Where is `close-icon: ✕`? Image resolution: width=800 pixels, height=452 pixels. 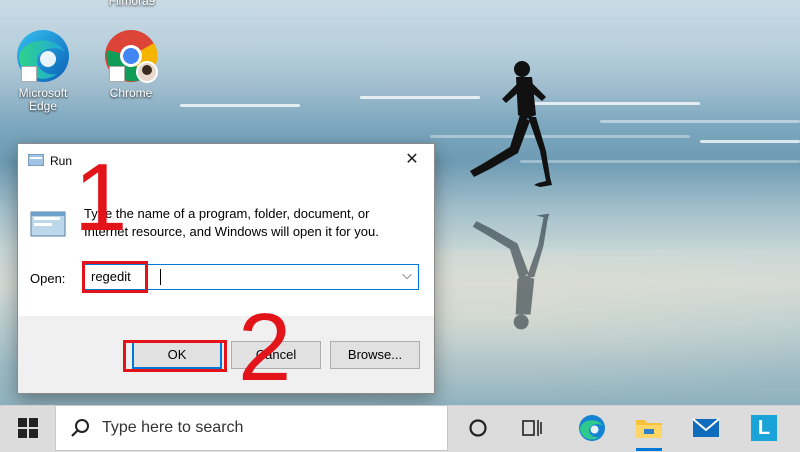 close-icon: ✕ is located at coordinates (412, 159).